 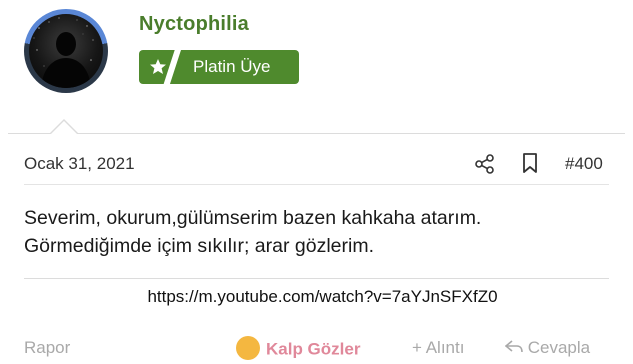 I want to click on bookmark-icon, so click(x=530, y=163).